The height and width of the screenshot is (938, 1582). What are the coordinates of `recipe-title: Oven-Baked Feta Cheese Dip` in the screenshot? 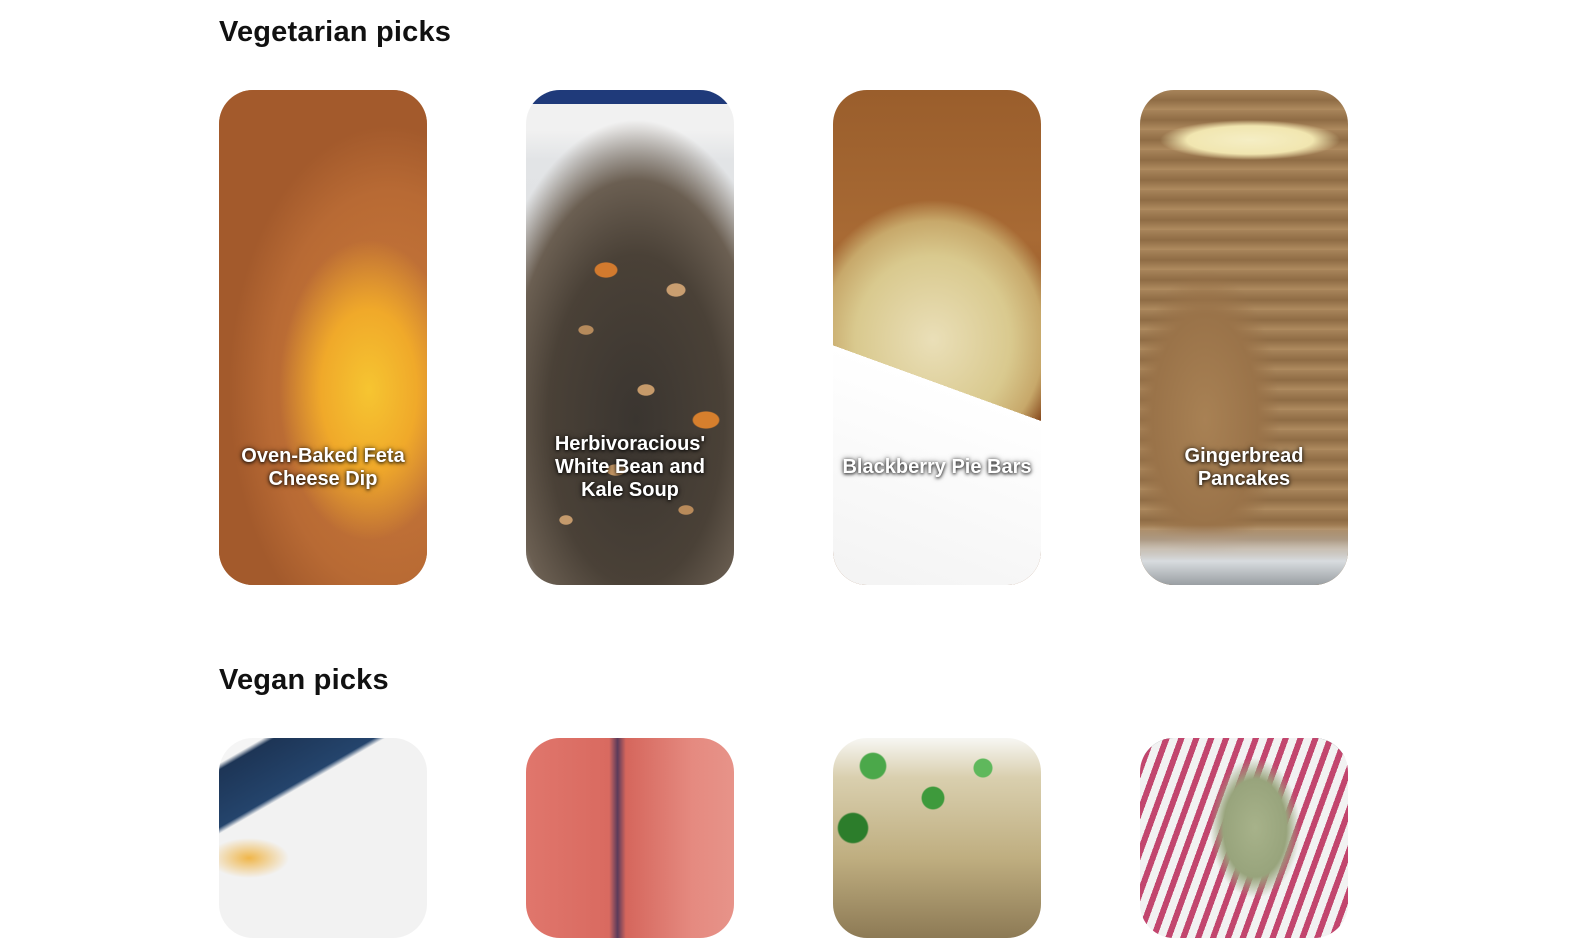 It's located at (323, 467).